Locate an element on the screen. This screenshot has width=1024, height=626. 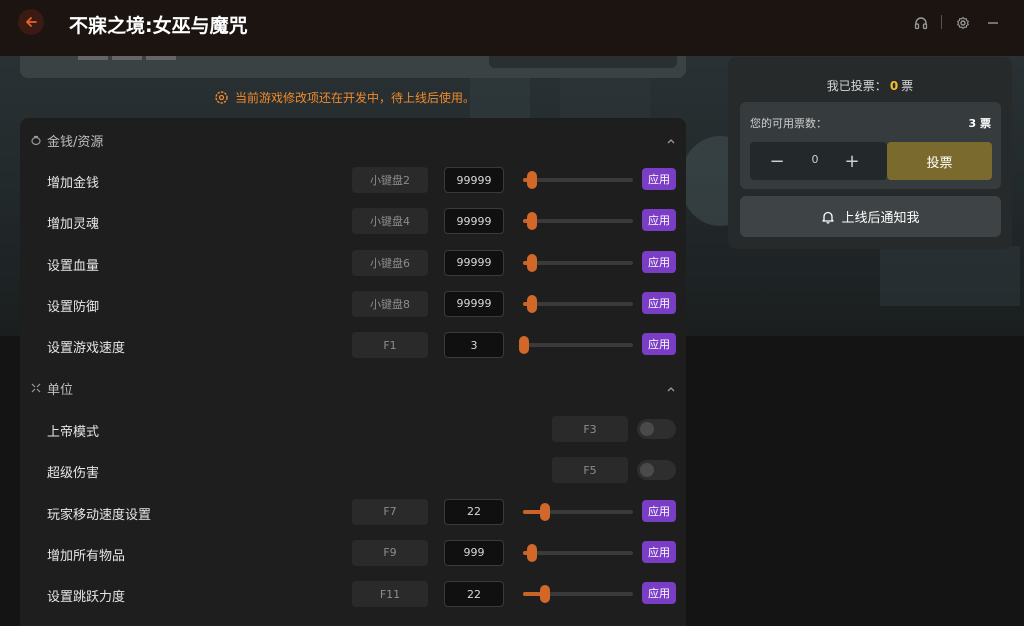
decrement-button: − is located at coordinates (777, 161).